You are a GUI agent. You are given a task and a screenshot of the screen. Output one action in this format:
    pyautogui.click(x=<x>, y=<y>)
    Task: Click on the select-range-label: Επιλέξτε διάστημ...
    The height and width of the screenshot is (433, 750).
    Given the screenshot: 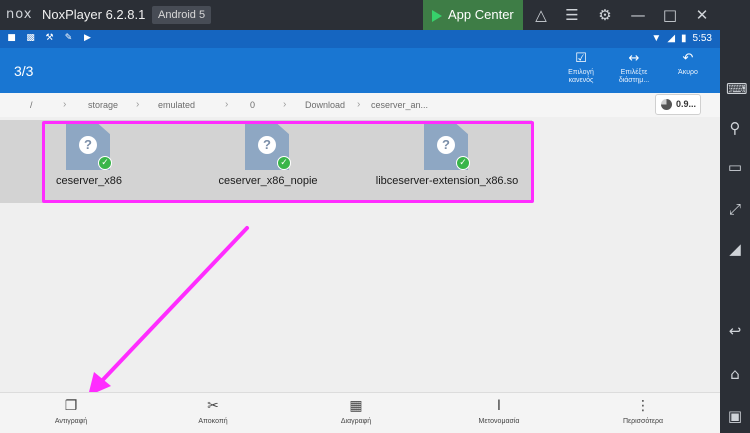 What is the action you would take?
    pyautogui.click(x=634, y=76)
    